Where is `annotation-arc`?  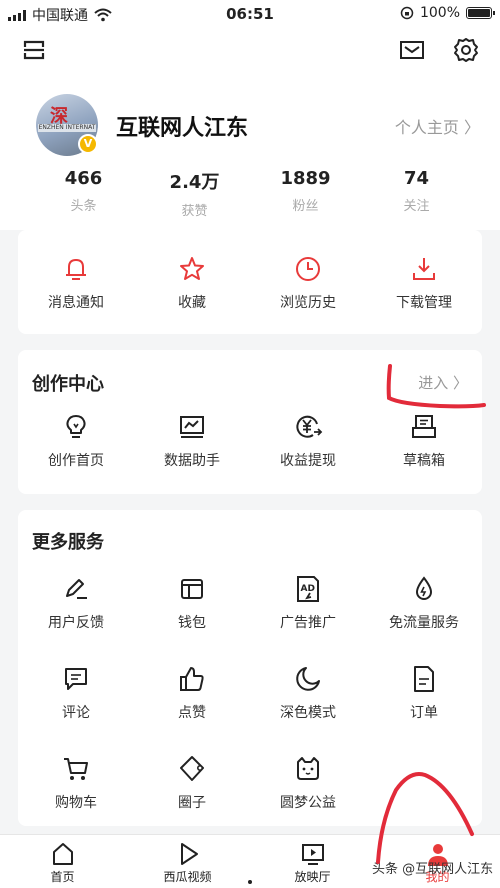
annotation-arc is located at coordinates (425, 818).